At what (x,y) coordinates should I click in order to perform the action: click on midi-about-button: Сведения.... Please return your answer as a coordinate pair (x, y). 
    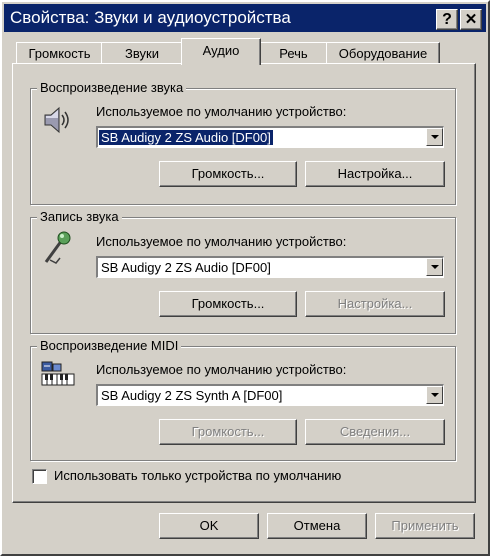
    Looking at the image, I should click on (375, 432).